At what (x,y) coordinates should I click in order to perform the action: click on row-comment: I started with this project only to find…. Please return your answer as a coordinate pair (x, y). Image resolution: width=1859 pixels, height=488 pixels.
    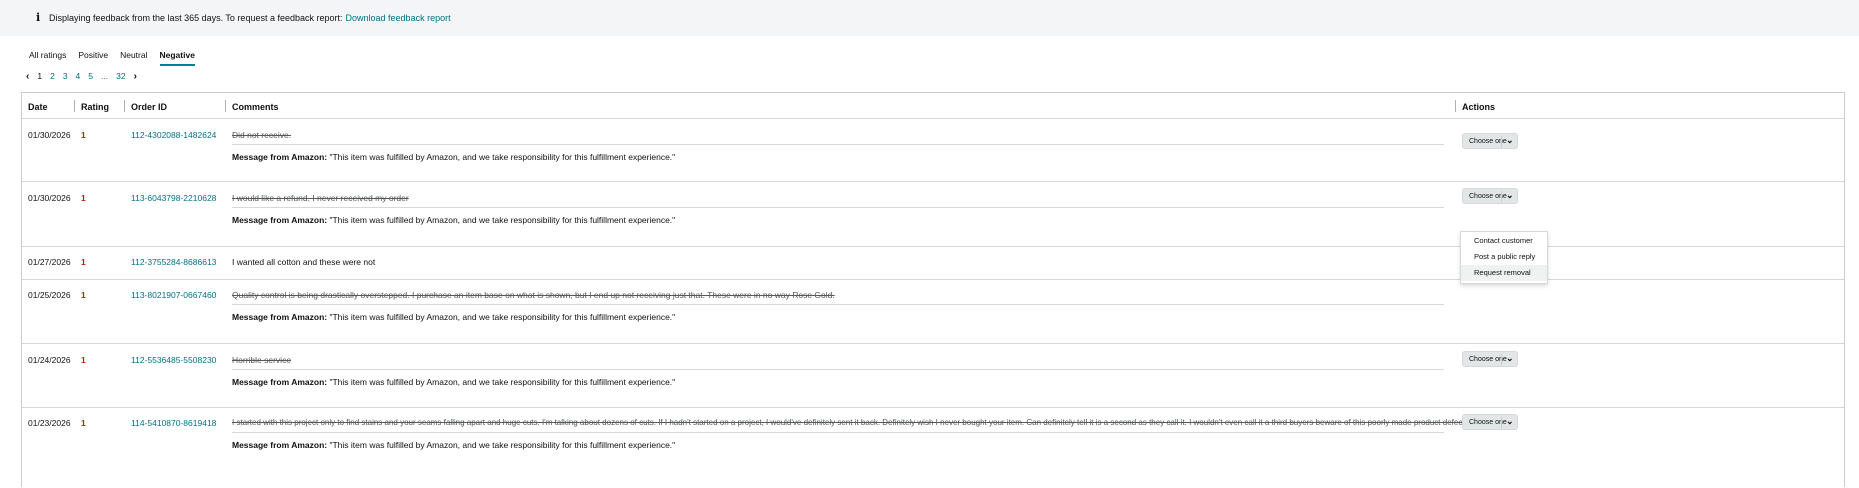
    Looking at the image, I should click on (854, 422).